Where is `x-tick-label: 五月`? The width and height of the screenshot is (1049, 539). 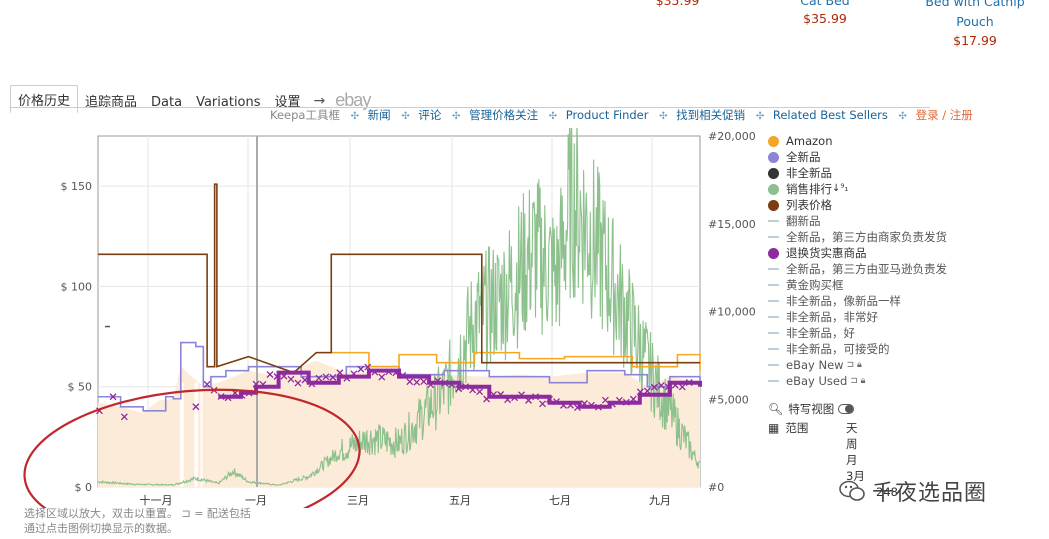 x-tick-label: 五月 is located at coordinates (460, 500).